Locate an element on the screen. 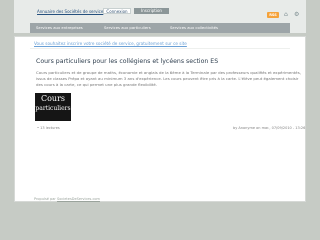 The width and height of the screenshot is (320, 240). inscription-button: Inscription is located at coordinates (151, 11).